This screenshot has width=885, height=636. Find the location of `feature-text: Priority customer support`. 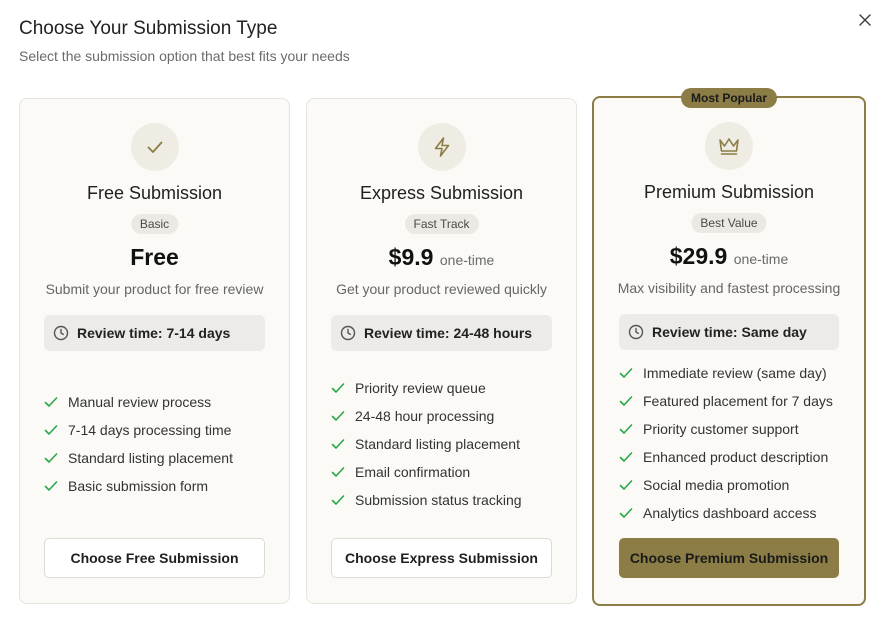

feature-text: Priority customer support is located at coordinates (721, 429).